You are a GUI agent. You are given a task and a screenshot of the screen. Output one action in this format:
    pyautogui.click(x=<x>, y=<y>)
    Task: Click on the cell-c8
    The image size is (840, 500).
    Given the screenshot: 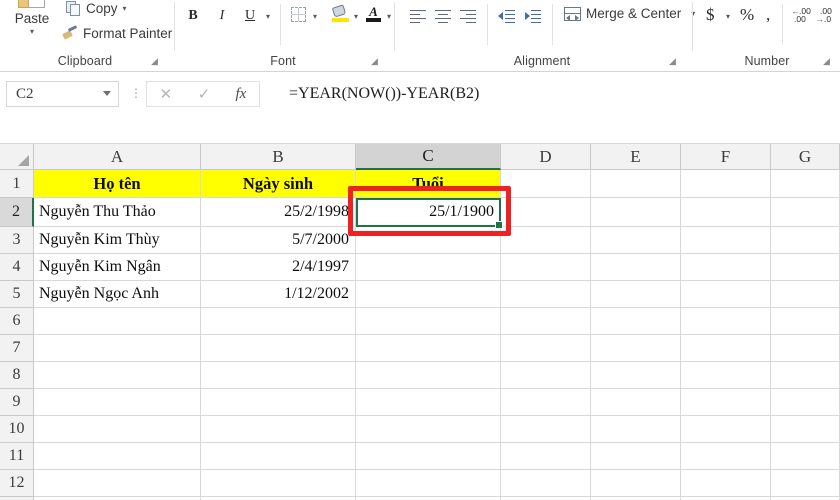 What is the action you would take?
    pyautogui.click(x=428, y=375)
    